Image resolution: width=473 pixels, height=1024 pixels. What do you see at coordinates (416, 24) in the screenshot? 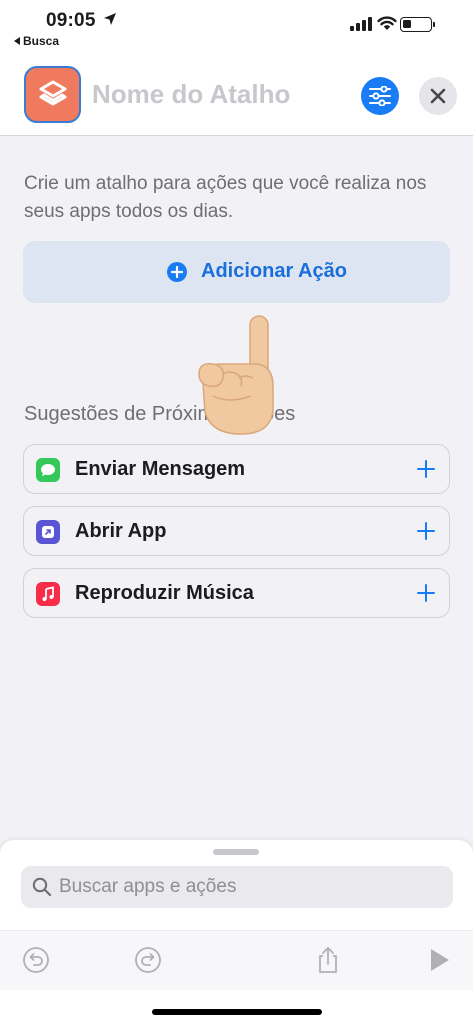
I see `battery-icon` at bounding box center [416, 24].